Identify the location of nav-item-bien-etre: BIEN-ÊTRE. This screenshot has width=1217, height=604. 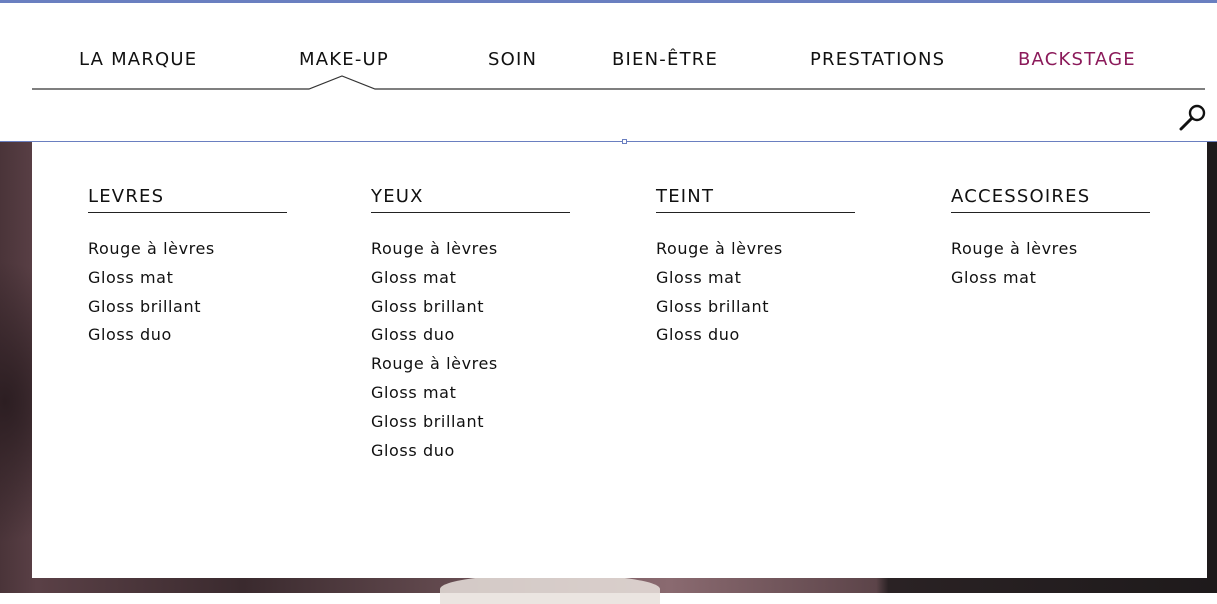
(665, 59).